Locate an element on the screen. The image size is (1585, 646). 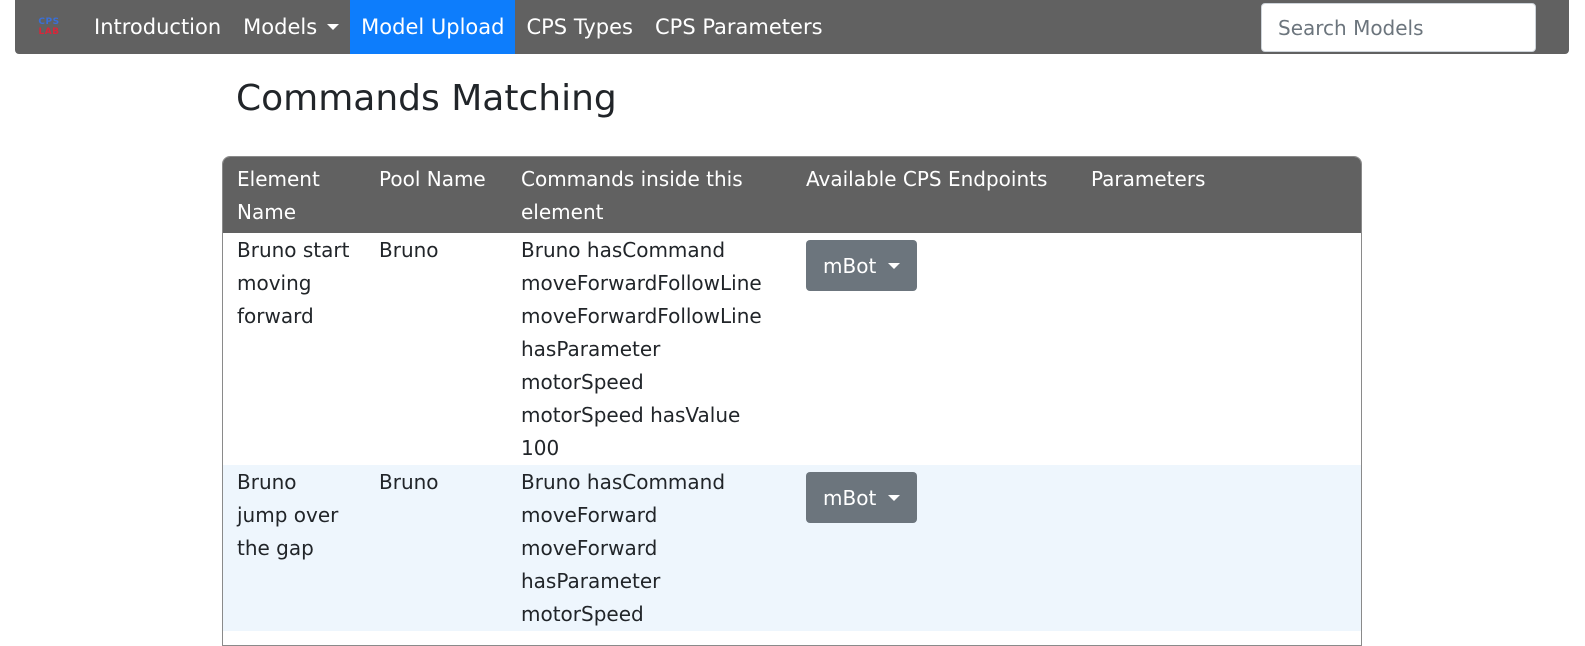
brand-logo: CPS LAB is located at coordinates (49, 27).